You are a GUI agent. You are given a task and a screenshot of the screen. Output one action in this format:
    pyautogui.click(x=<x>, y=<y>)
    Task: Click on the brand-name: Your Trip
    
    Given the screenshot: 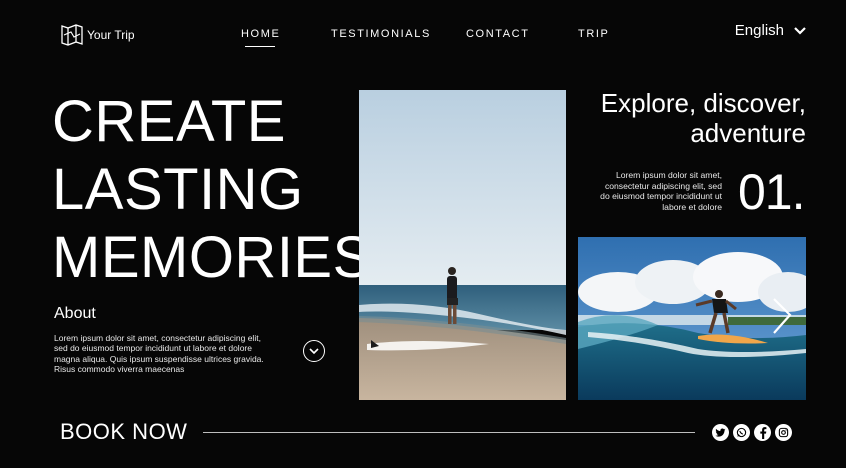 What is the action you would take?
    pyautogui.click(x=111, y=35)
    